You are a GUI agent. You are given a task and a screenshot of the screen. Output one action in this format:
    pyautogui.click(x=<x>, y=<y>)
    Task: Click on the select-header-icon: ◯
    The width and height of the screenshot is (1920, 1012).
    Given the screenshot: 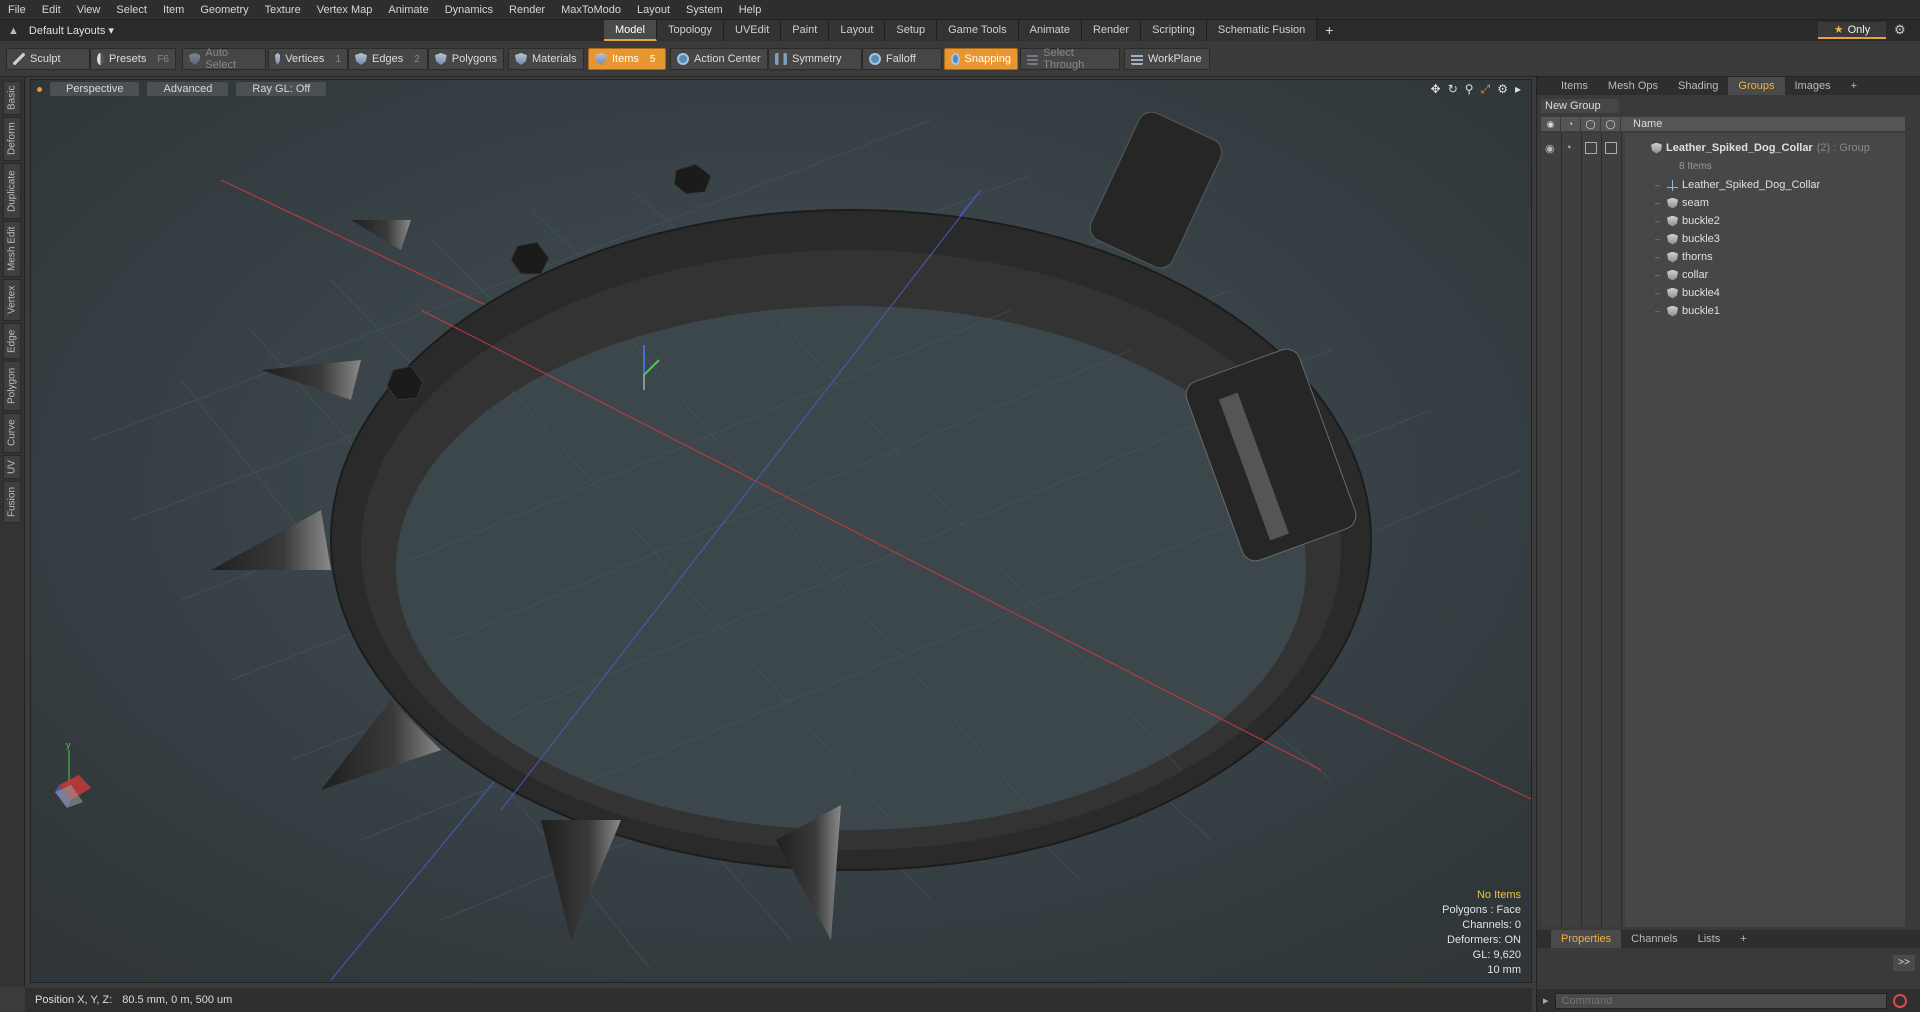 What is the action you would take?
    pyautogui.click(x=1611, y=124)
    